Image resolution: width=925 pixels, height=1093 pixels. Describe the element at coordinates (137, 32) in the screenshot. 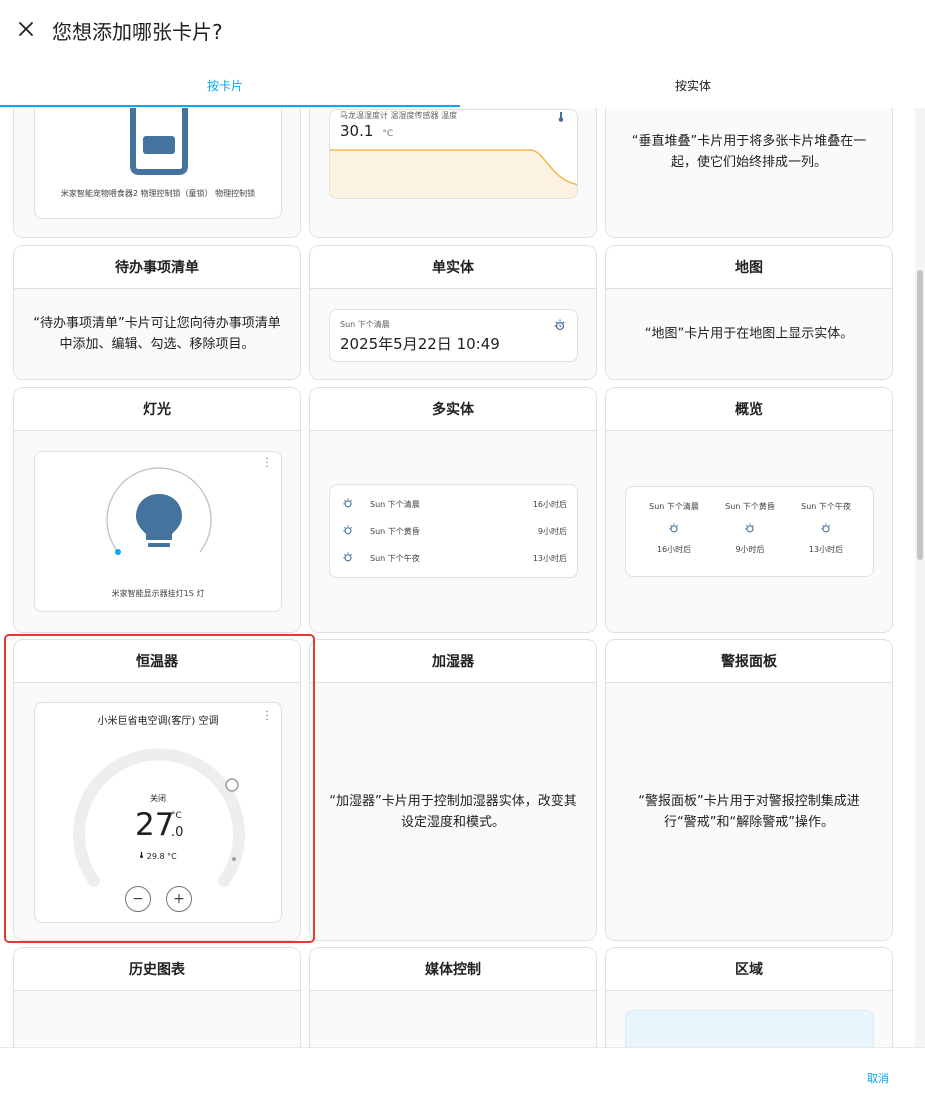

I see `dialog-title: 您想添加哪张卡片?` at that location.